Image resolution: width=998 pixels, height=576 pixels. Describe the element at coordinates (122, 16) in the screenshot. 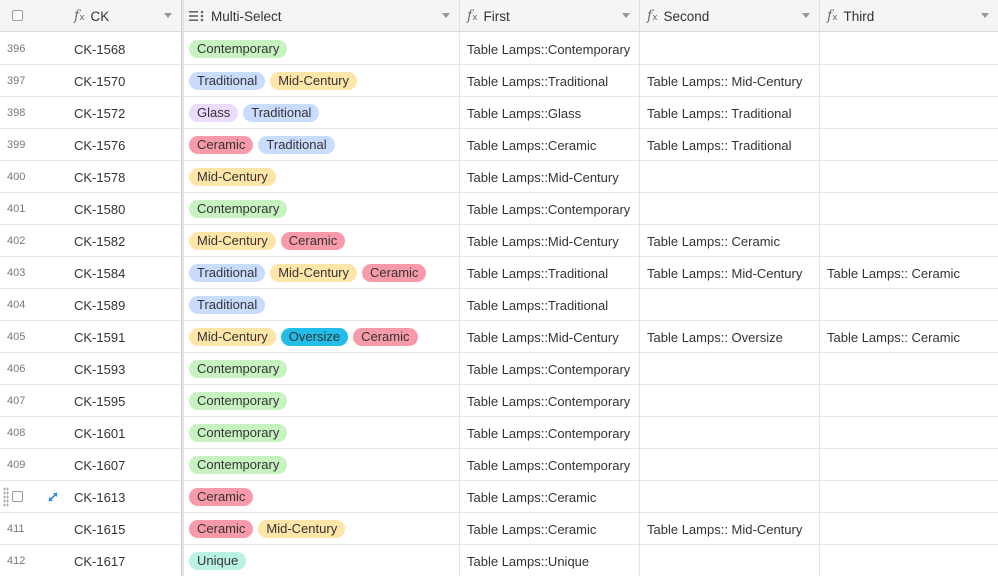

I see `column-header-ck: fx CK` at that location.